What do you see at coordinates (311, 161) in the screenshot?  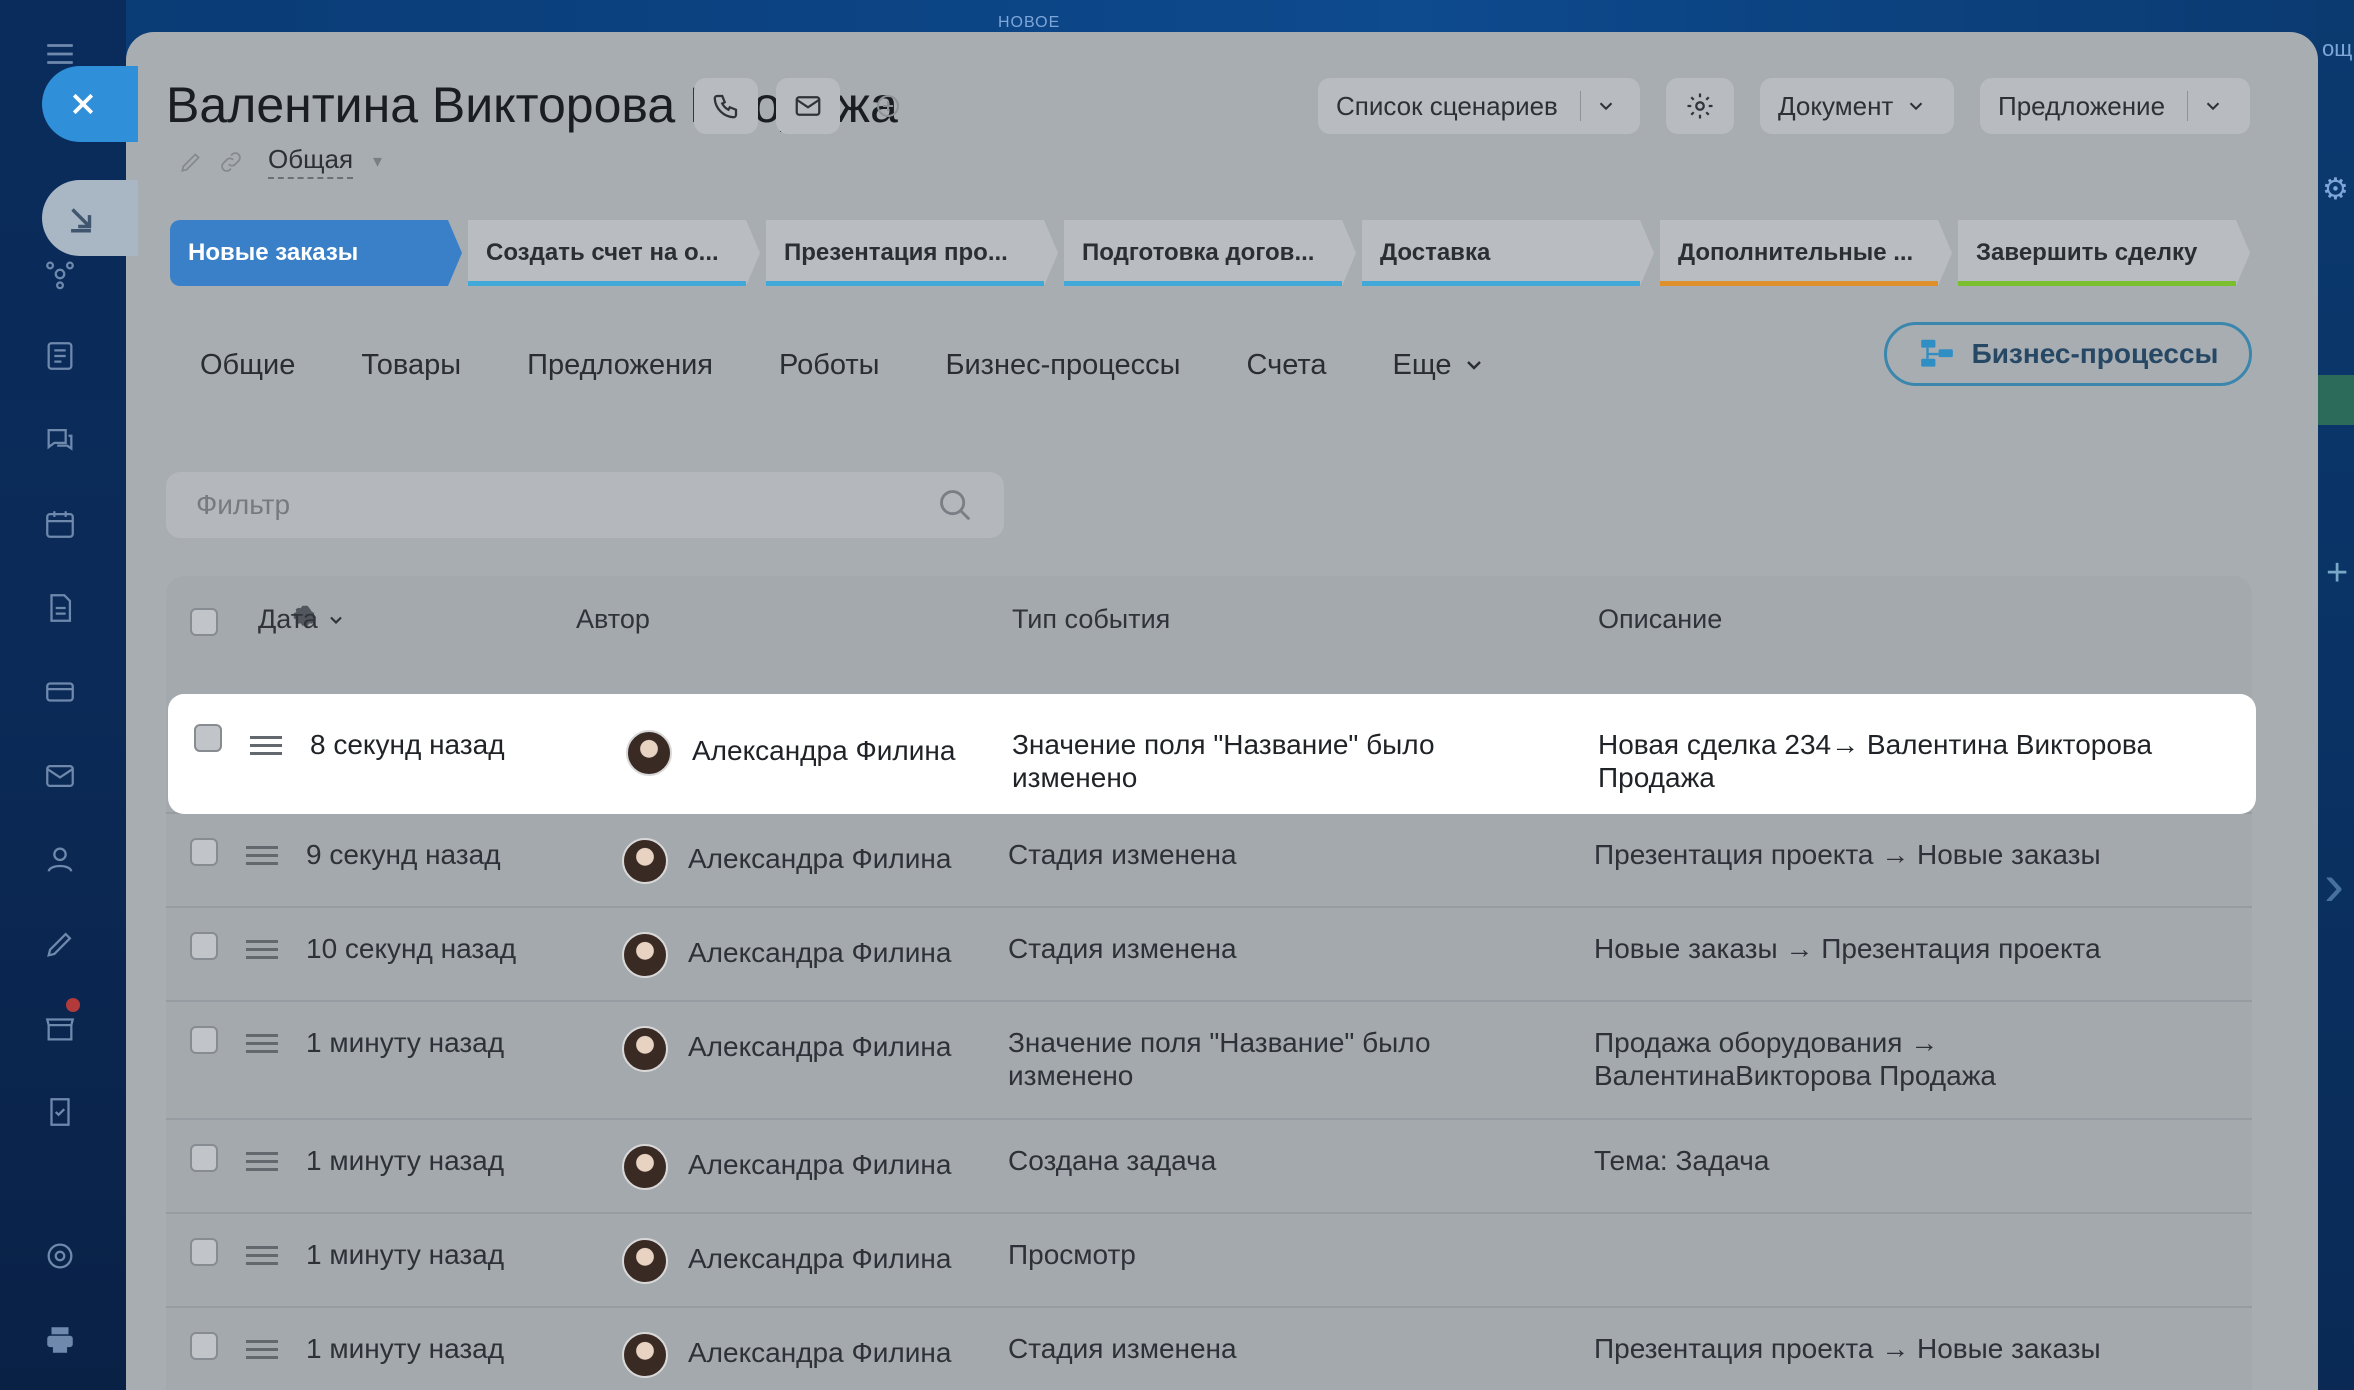 I see `category-selector: Общая` at bounding box center [311, 161].